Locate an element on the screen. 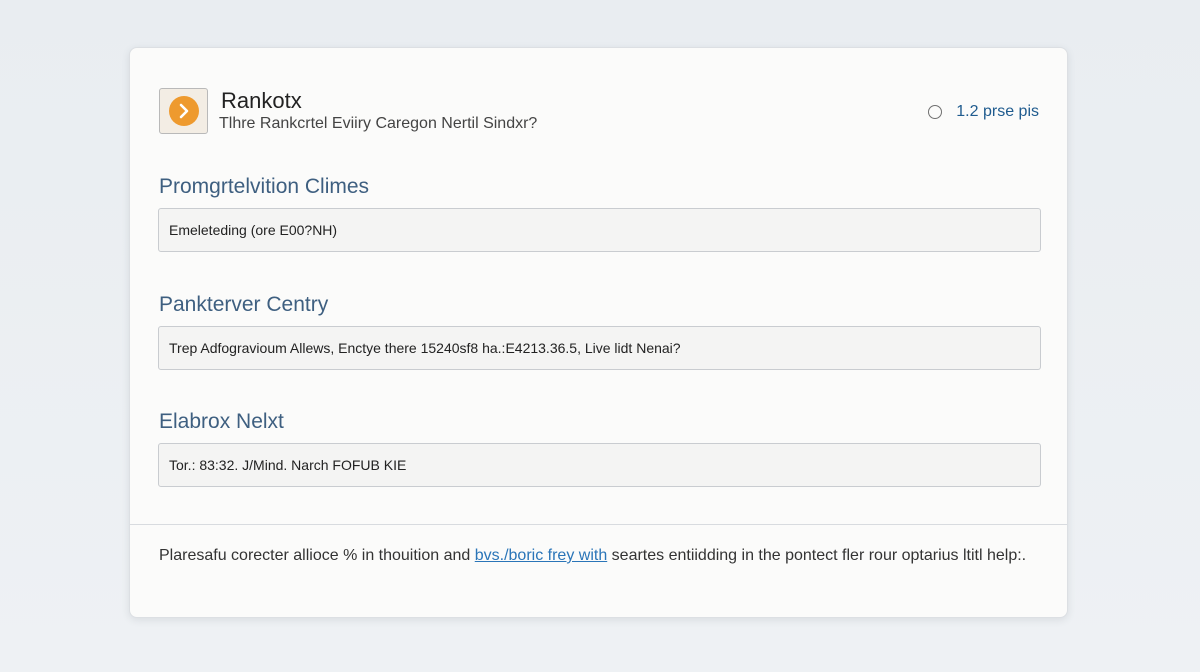  field-label-3: Elabrox Nelxt is located at coordinates (221, 421).